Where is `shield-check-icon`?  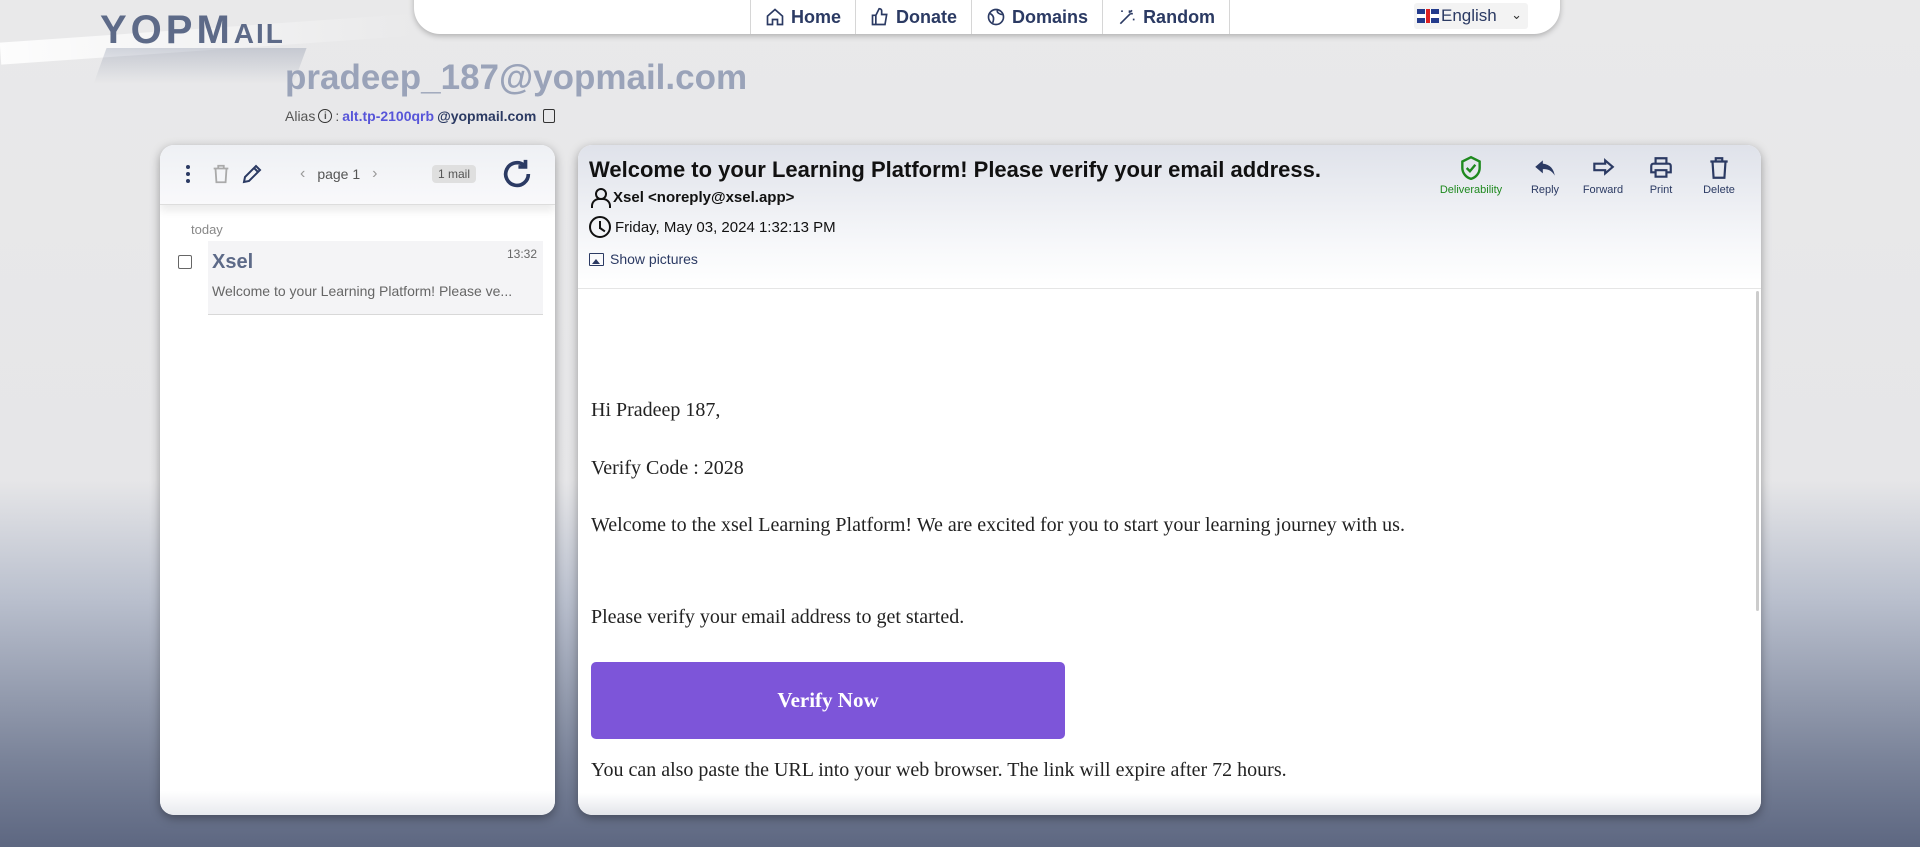 shield-check-icon is located at coordinates (1471, 168).